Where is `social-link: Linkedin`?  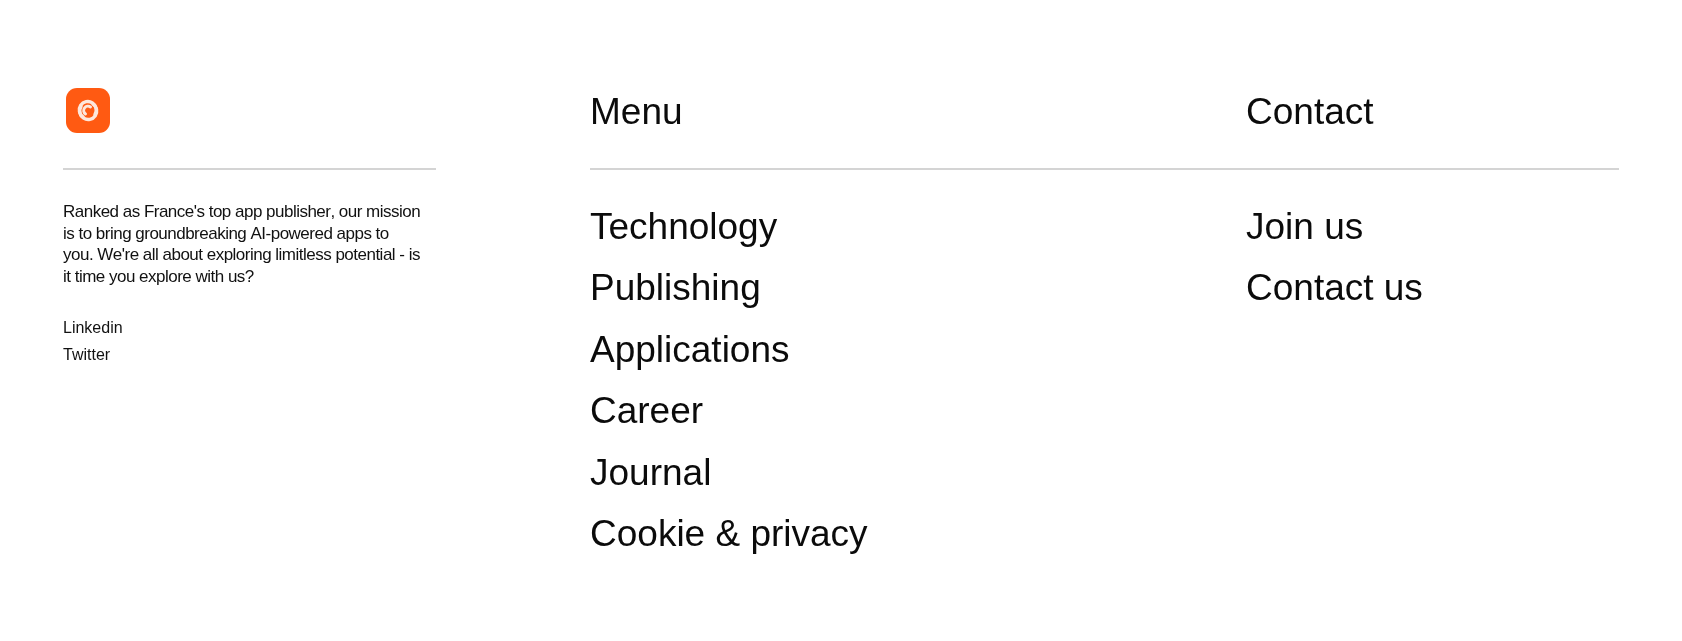
social-link: Linkedin is located at coordinates (93, 327).